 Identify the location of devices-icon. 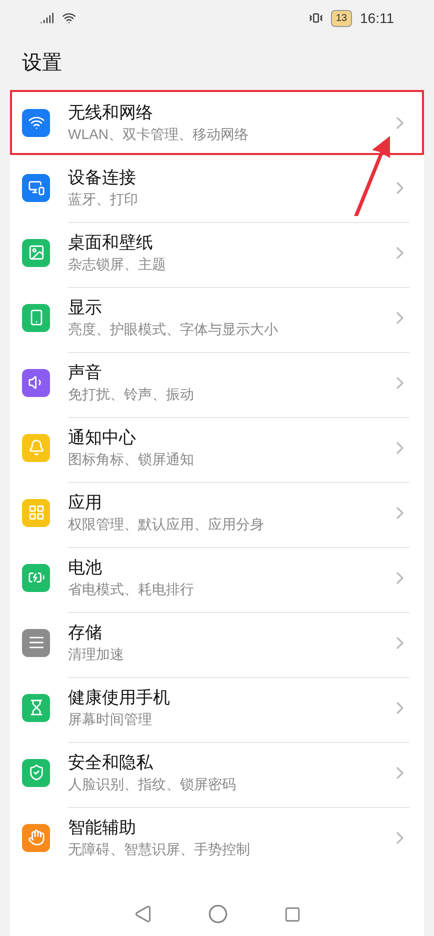
(36, 187).